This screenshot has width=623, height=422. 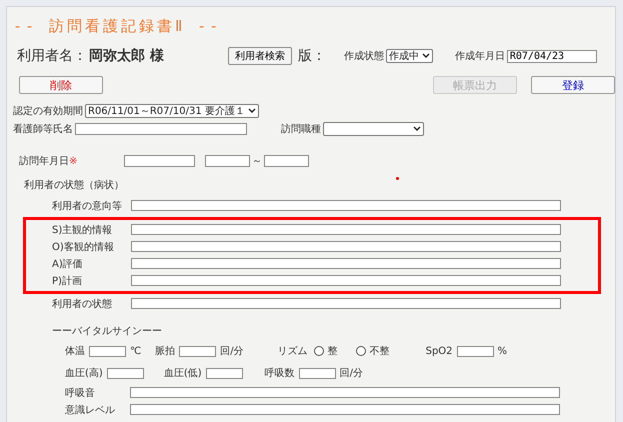 I want to click on field-label: 呼吸数, so click(x=279, y=373).